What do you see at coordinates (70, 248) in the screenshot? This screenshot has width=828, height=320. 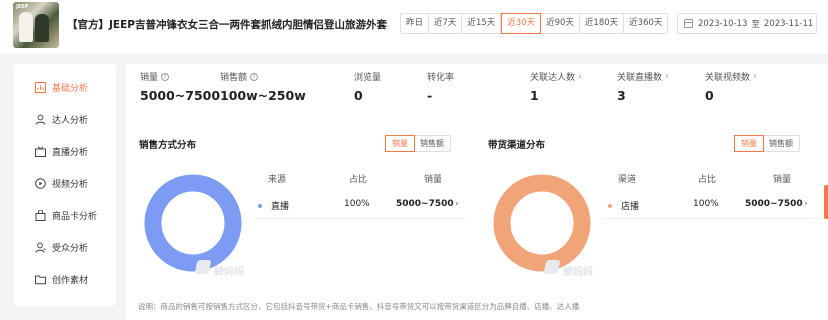 I see `sidebar-item-label: 受众分析` at bounding box center [70, 248].